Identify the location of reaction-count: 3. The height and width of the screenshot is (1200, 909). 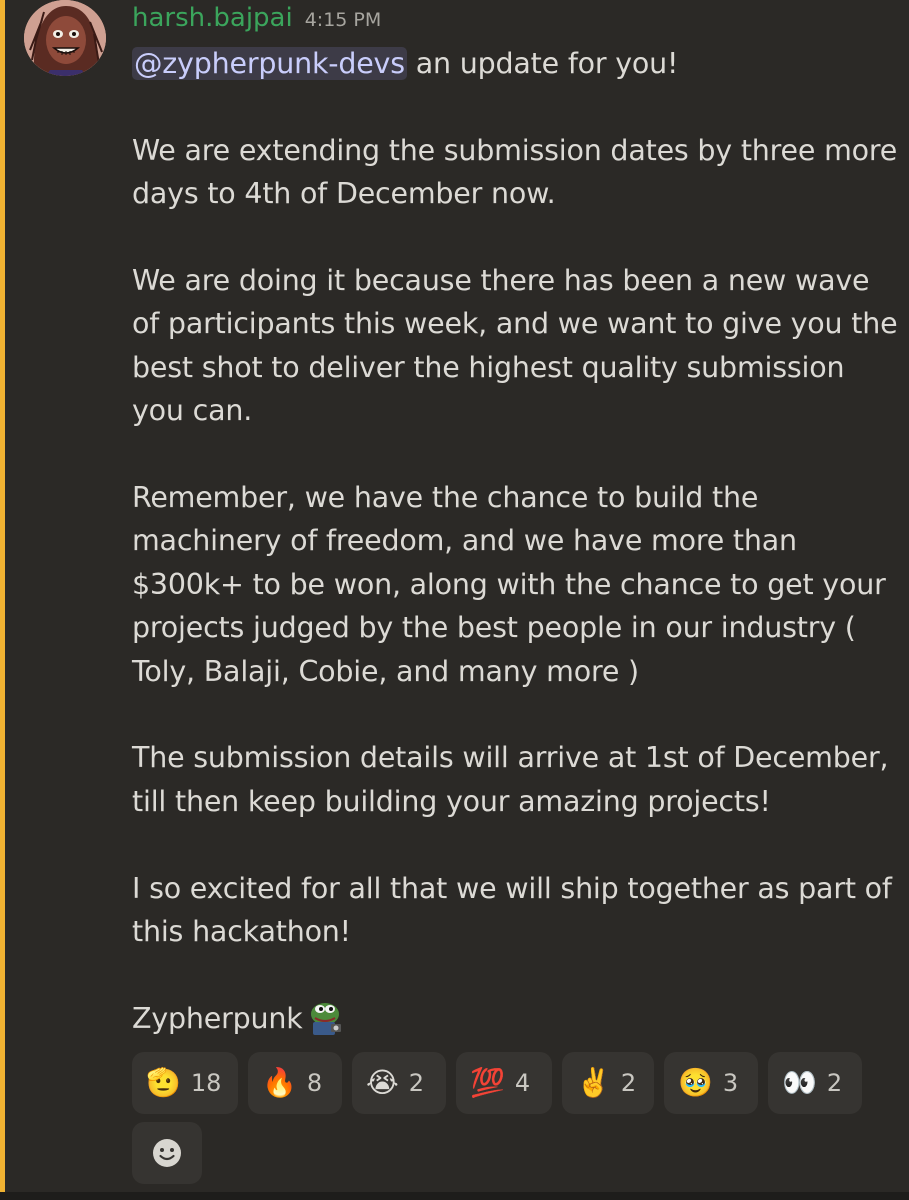
(730, 1083).